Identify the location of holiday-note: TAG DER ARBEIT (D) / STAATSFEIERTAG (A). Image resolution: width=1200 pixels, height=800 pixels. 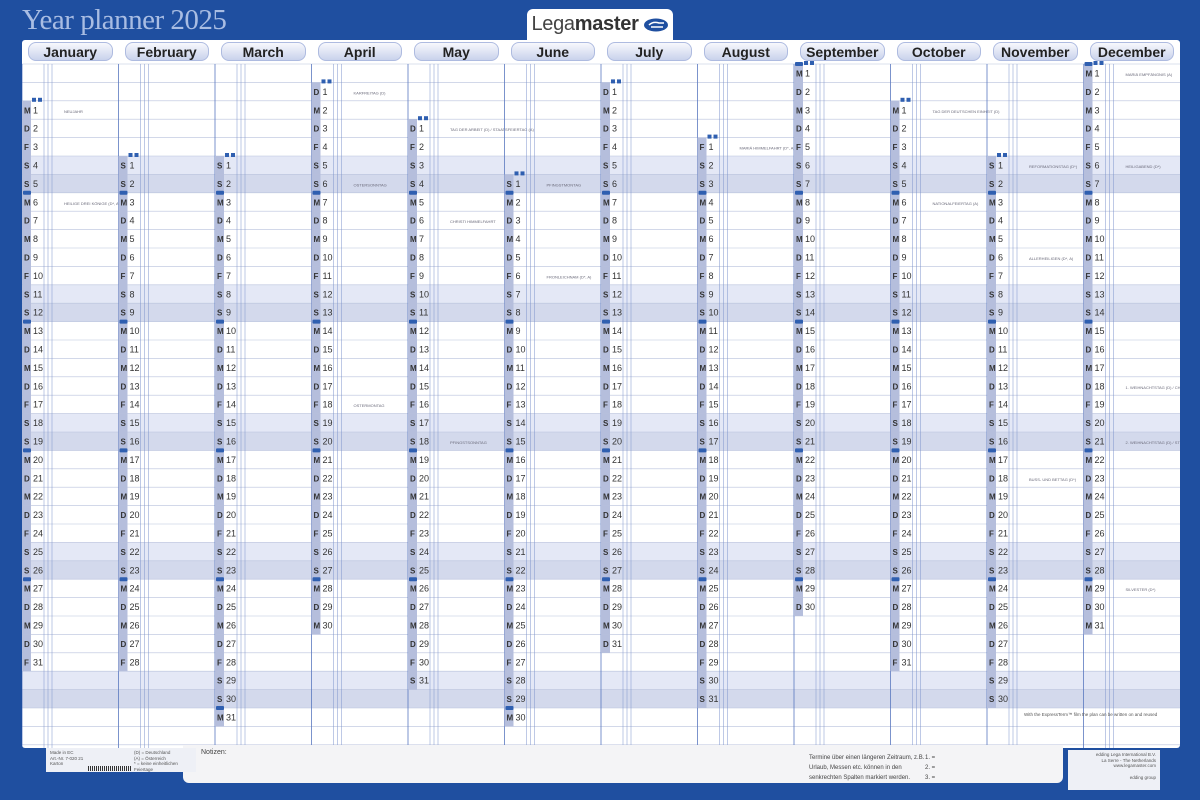
(492, 129).